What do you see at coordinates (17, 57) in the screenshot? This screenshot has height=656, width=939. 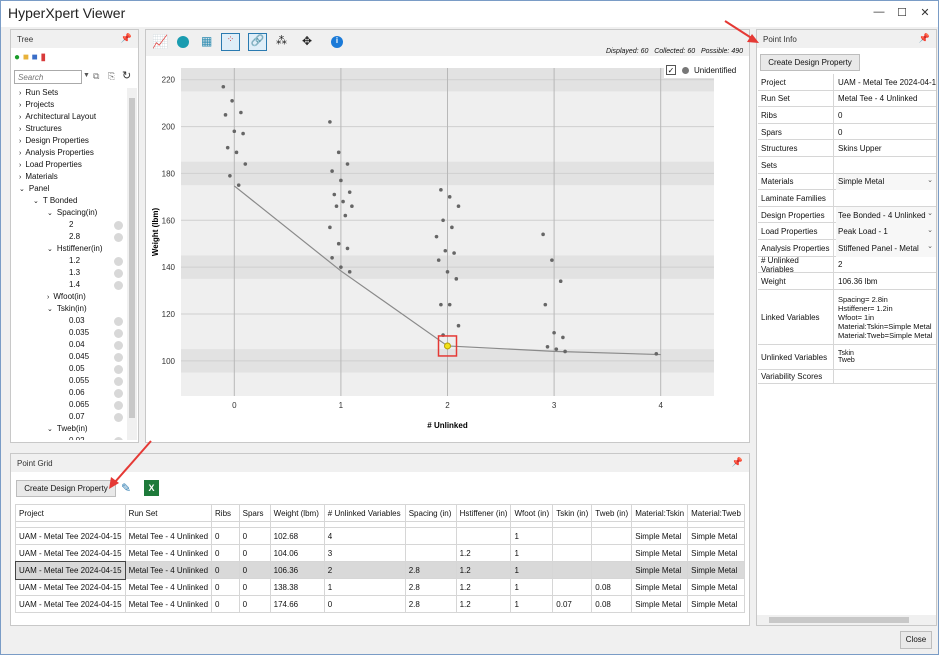 I see `add-icon: ●` at bounding box center [17, 57].